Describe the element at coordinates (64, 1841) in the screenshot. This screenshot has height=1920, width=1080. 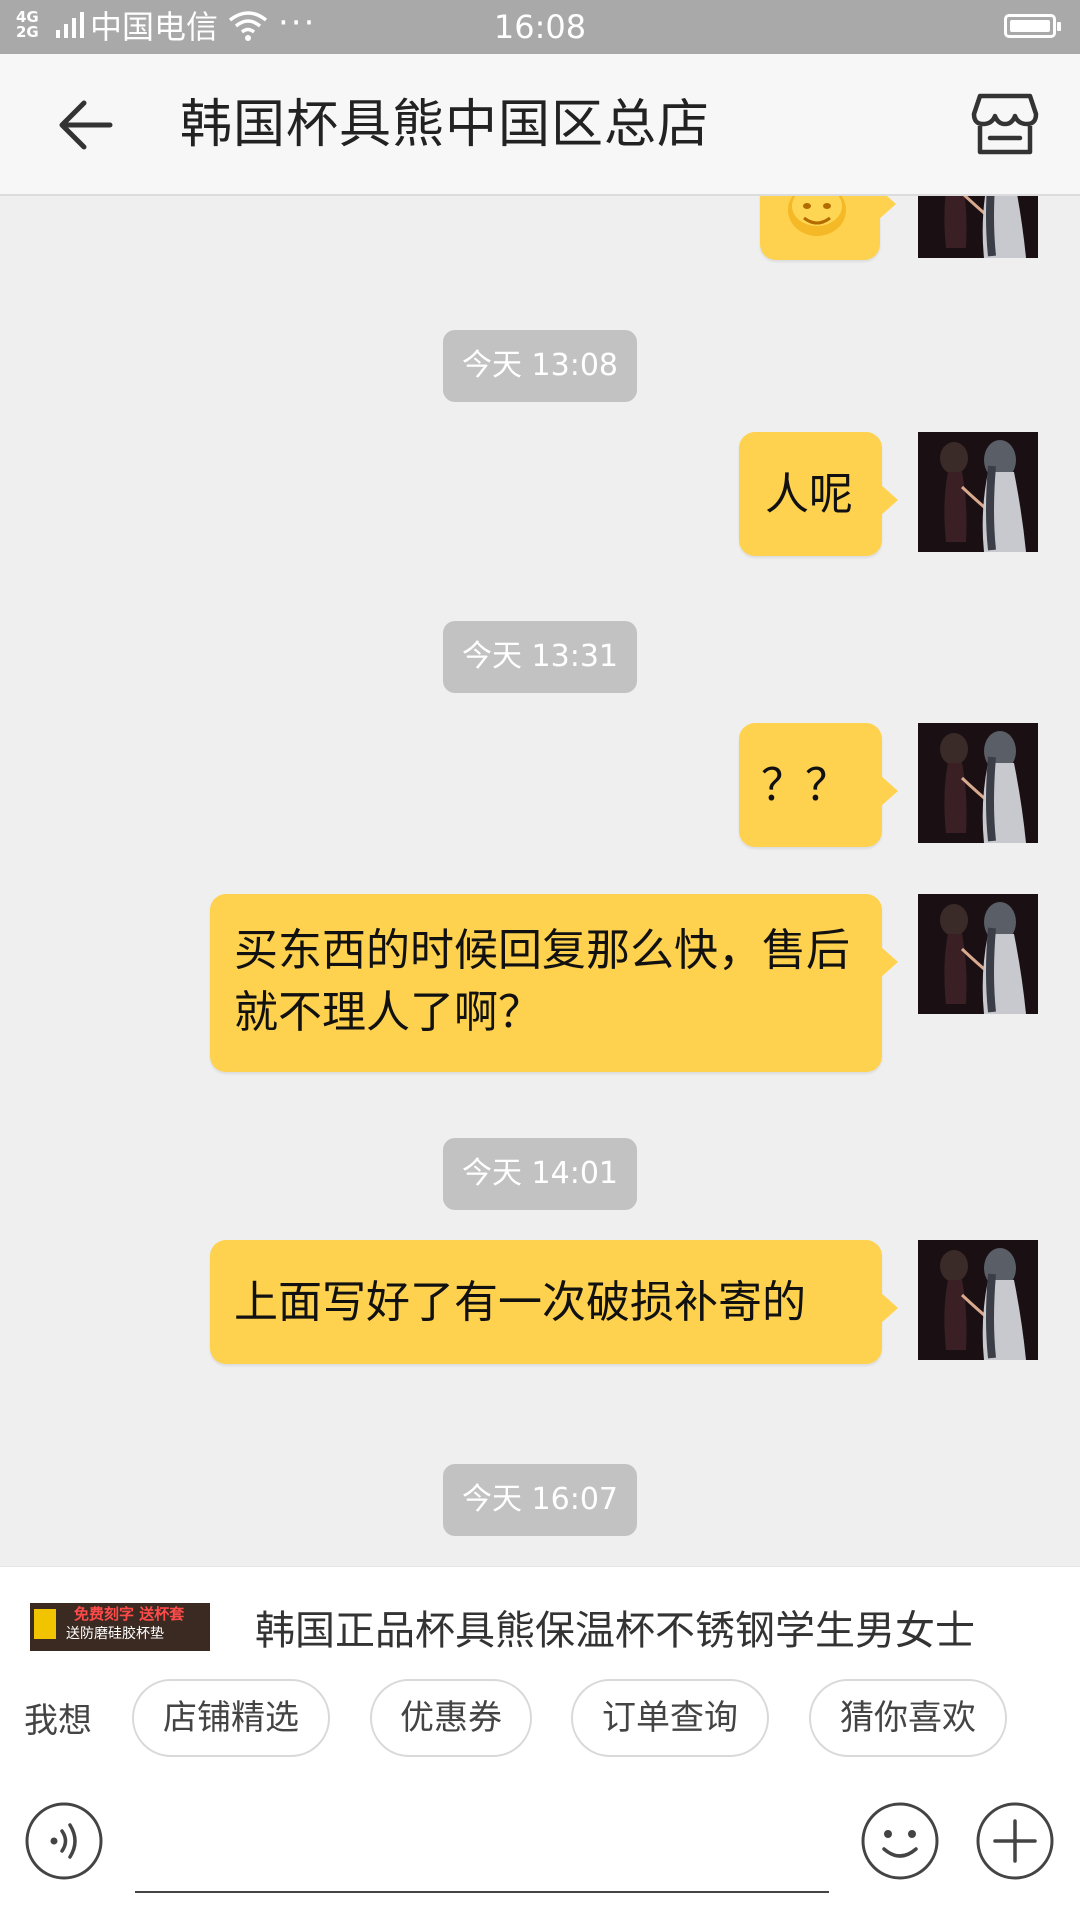
I see `voice-icon` at that location.